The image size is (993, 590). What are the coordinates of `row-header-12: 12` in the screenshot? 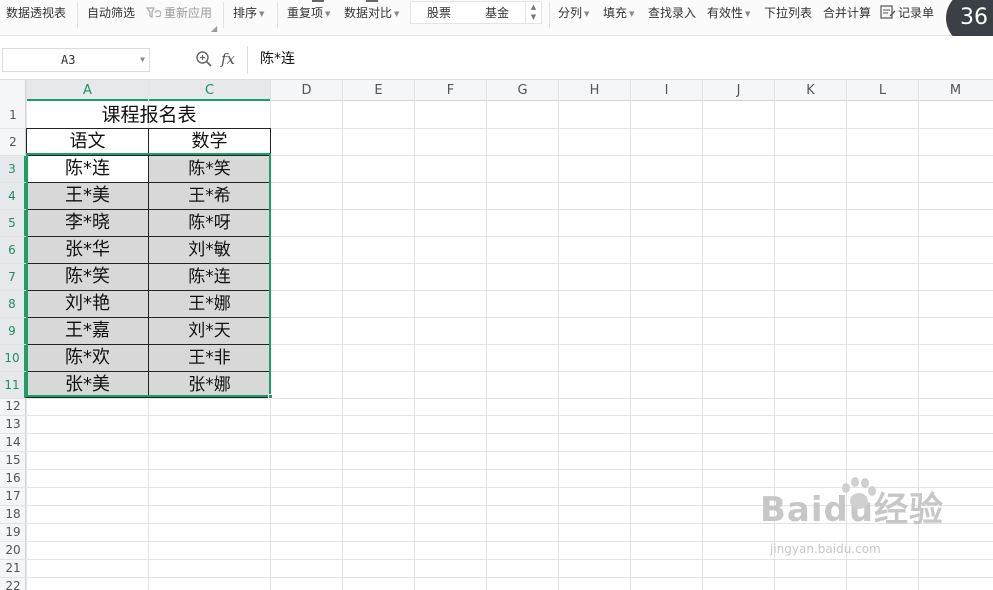 It's located at (13, 406).